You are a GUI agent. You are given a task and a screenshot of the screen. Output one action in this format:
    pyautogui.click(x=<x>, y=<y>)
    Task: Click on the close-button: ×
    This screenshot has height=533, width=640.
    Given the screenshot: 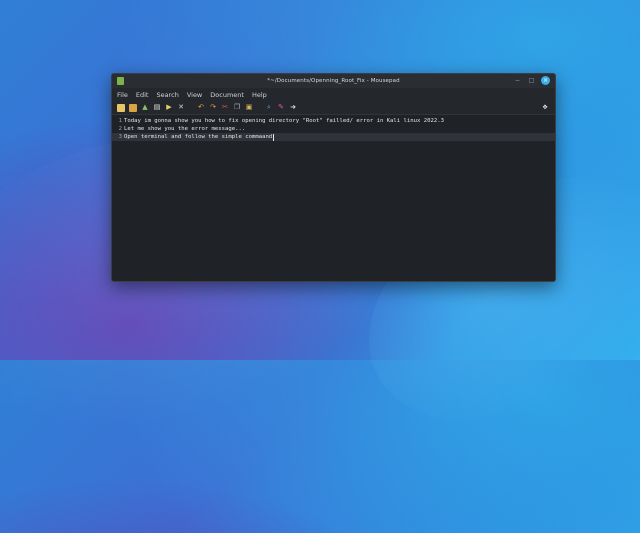 What is the action you would take?
    pyautogui.click(x=545, y=80)
    